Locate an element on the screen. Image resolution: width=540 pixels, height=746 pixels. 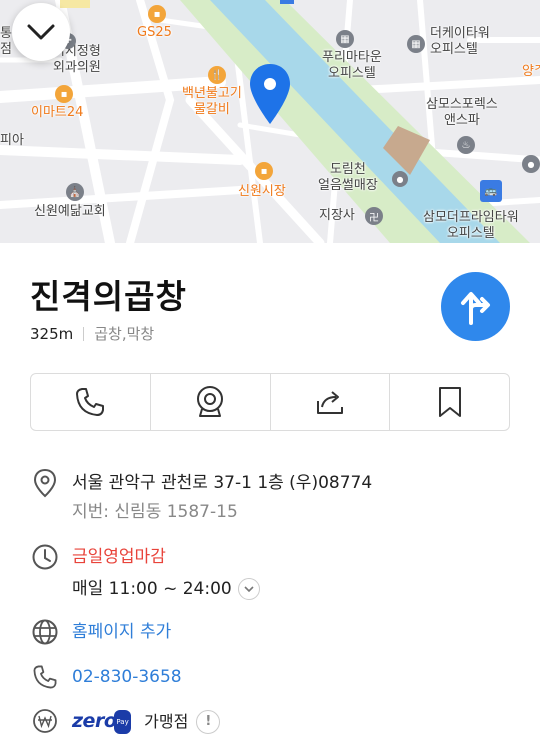
directions-icon is located at coordinates (475, 308).